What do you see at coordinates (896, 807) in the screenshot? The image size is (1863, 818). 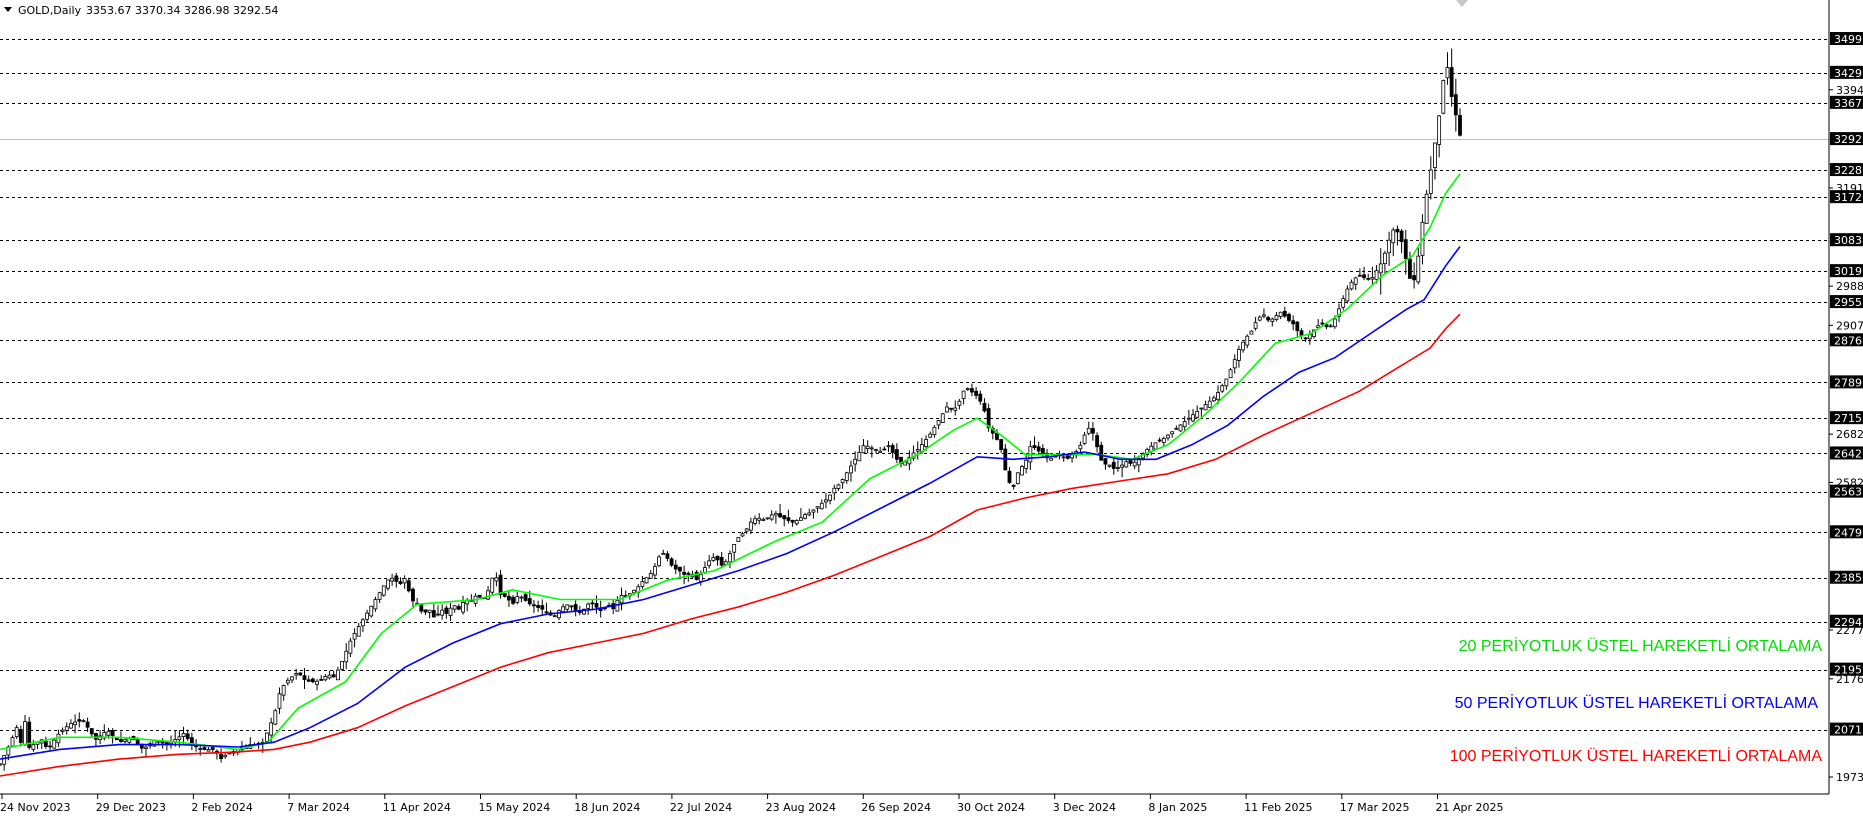 I see `time-tick-9: 26 Sep 2024` at bounding box center [896, 807].